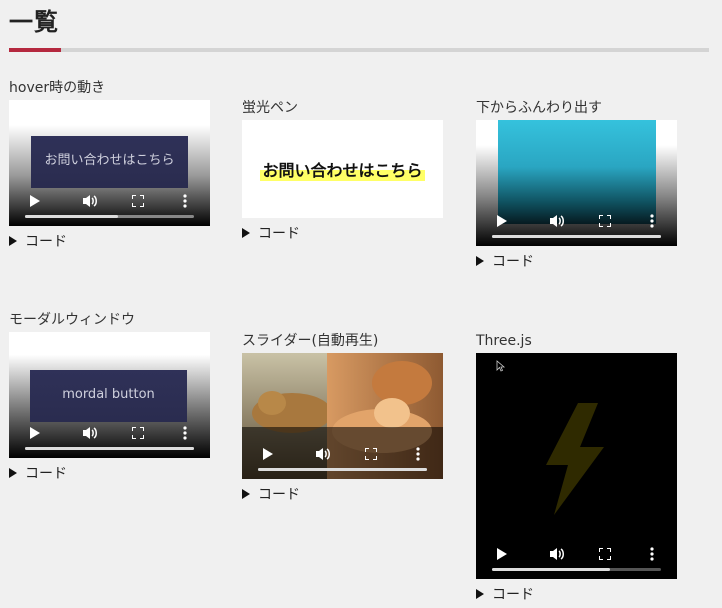  Describe the element at coordinates (72, 320) in the screenshot. I see `card-label-modal: モーダルウィンドウ` at that location.